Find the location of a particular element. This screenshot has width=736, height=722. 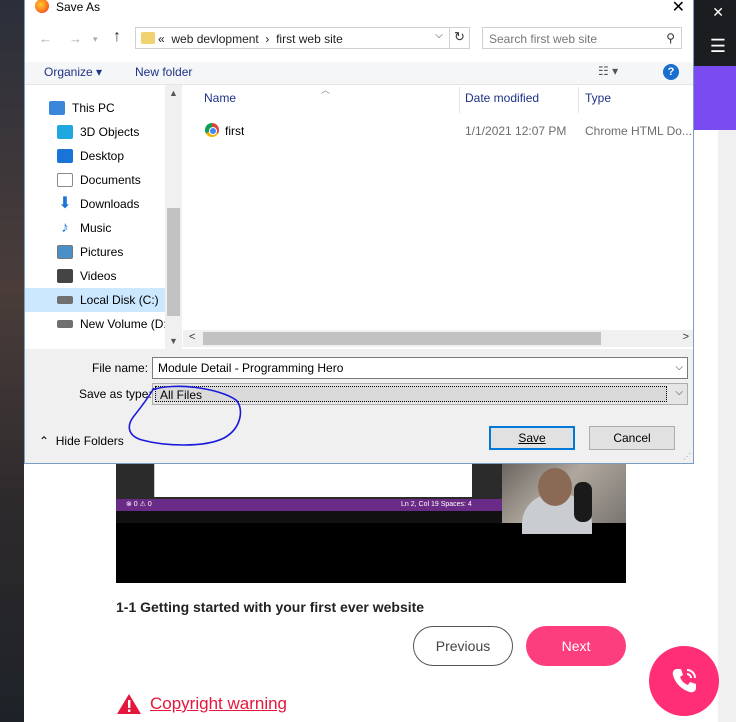

horizontal-scroll-thumb is located at coordinates (402, 338).